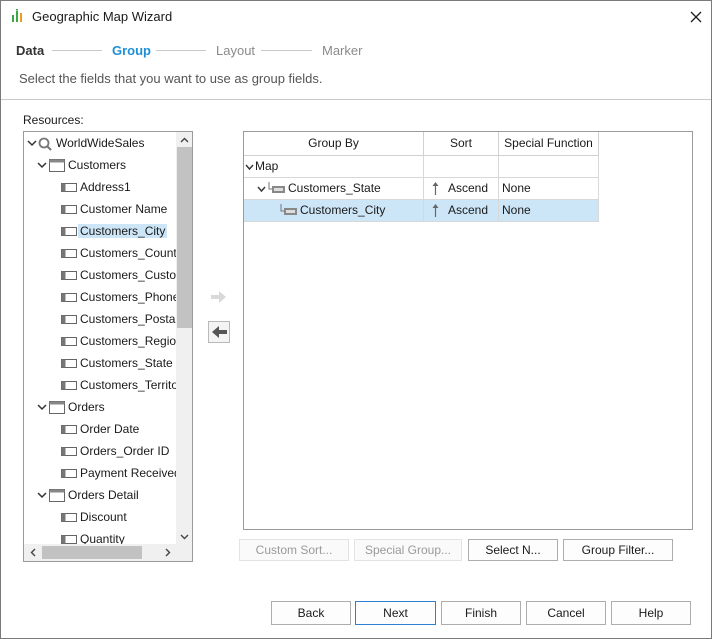 The width and height of the screenshot is (712, 639). What do you see at coordinates (549, 167) in the screenshot?
I see `special-function-cell` at bounding box center [549, 167].